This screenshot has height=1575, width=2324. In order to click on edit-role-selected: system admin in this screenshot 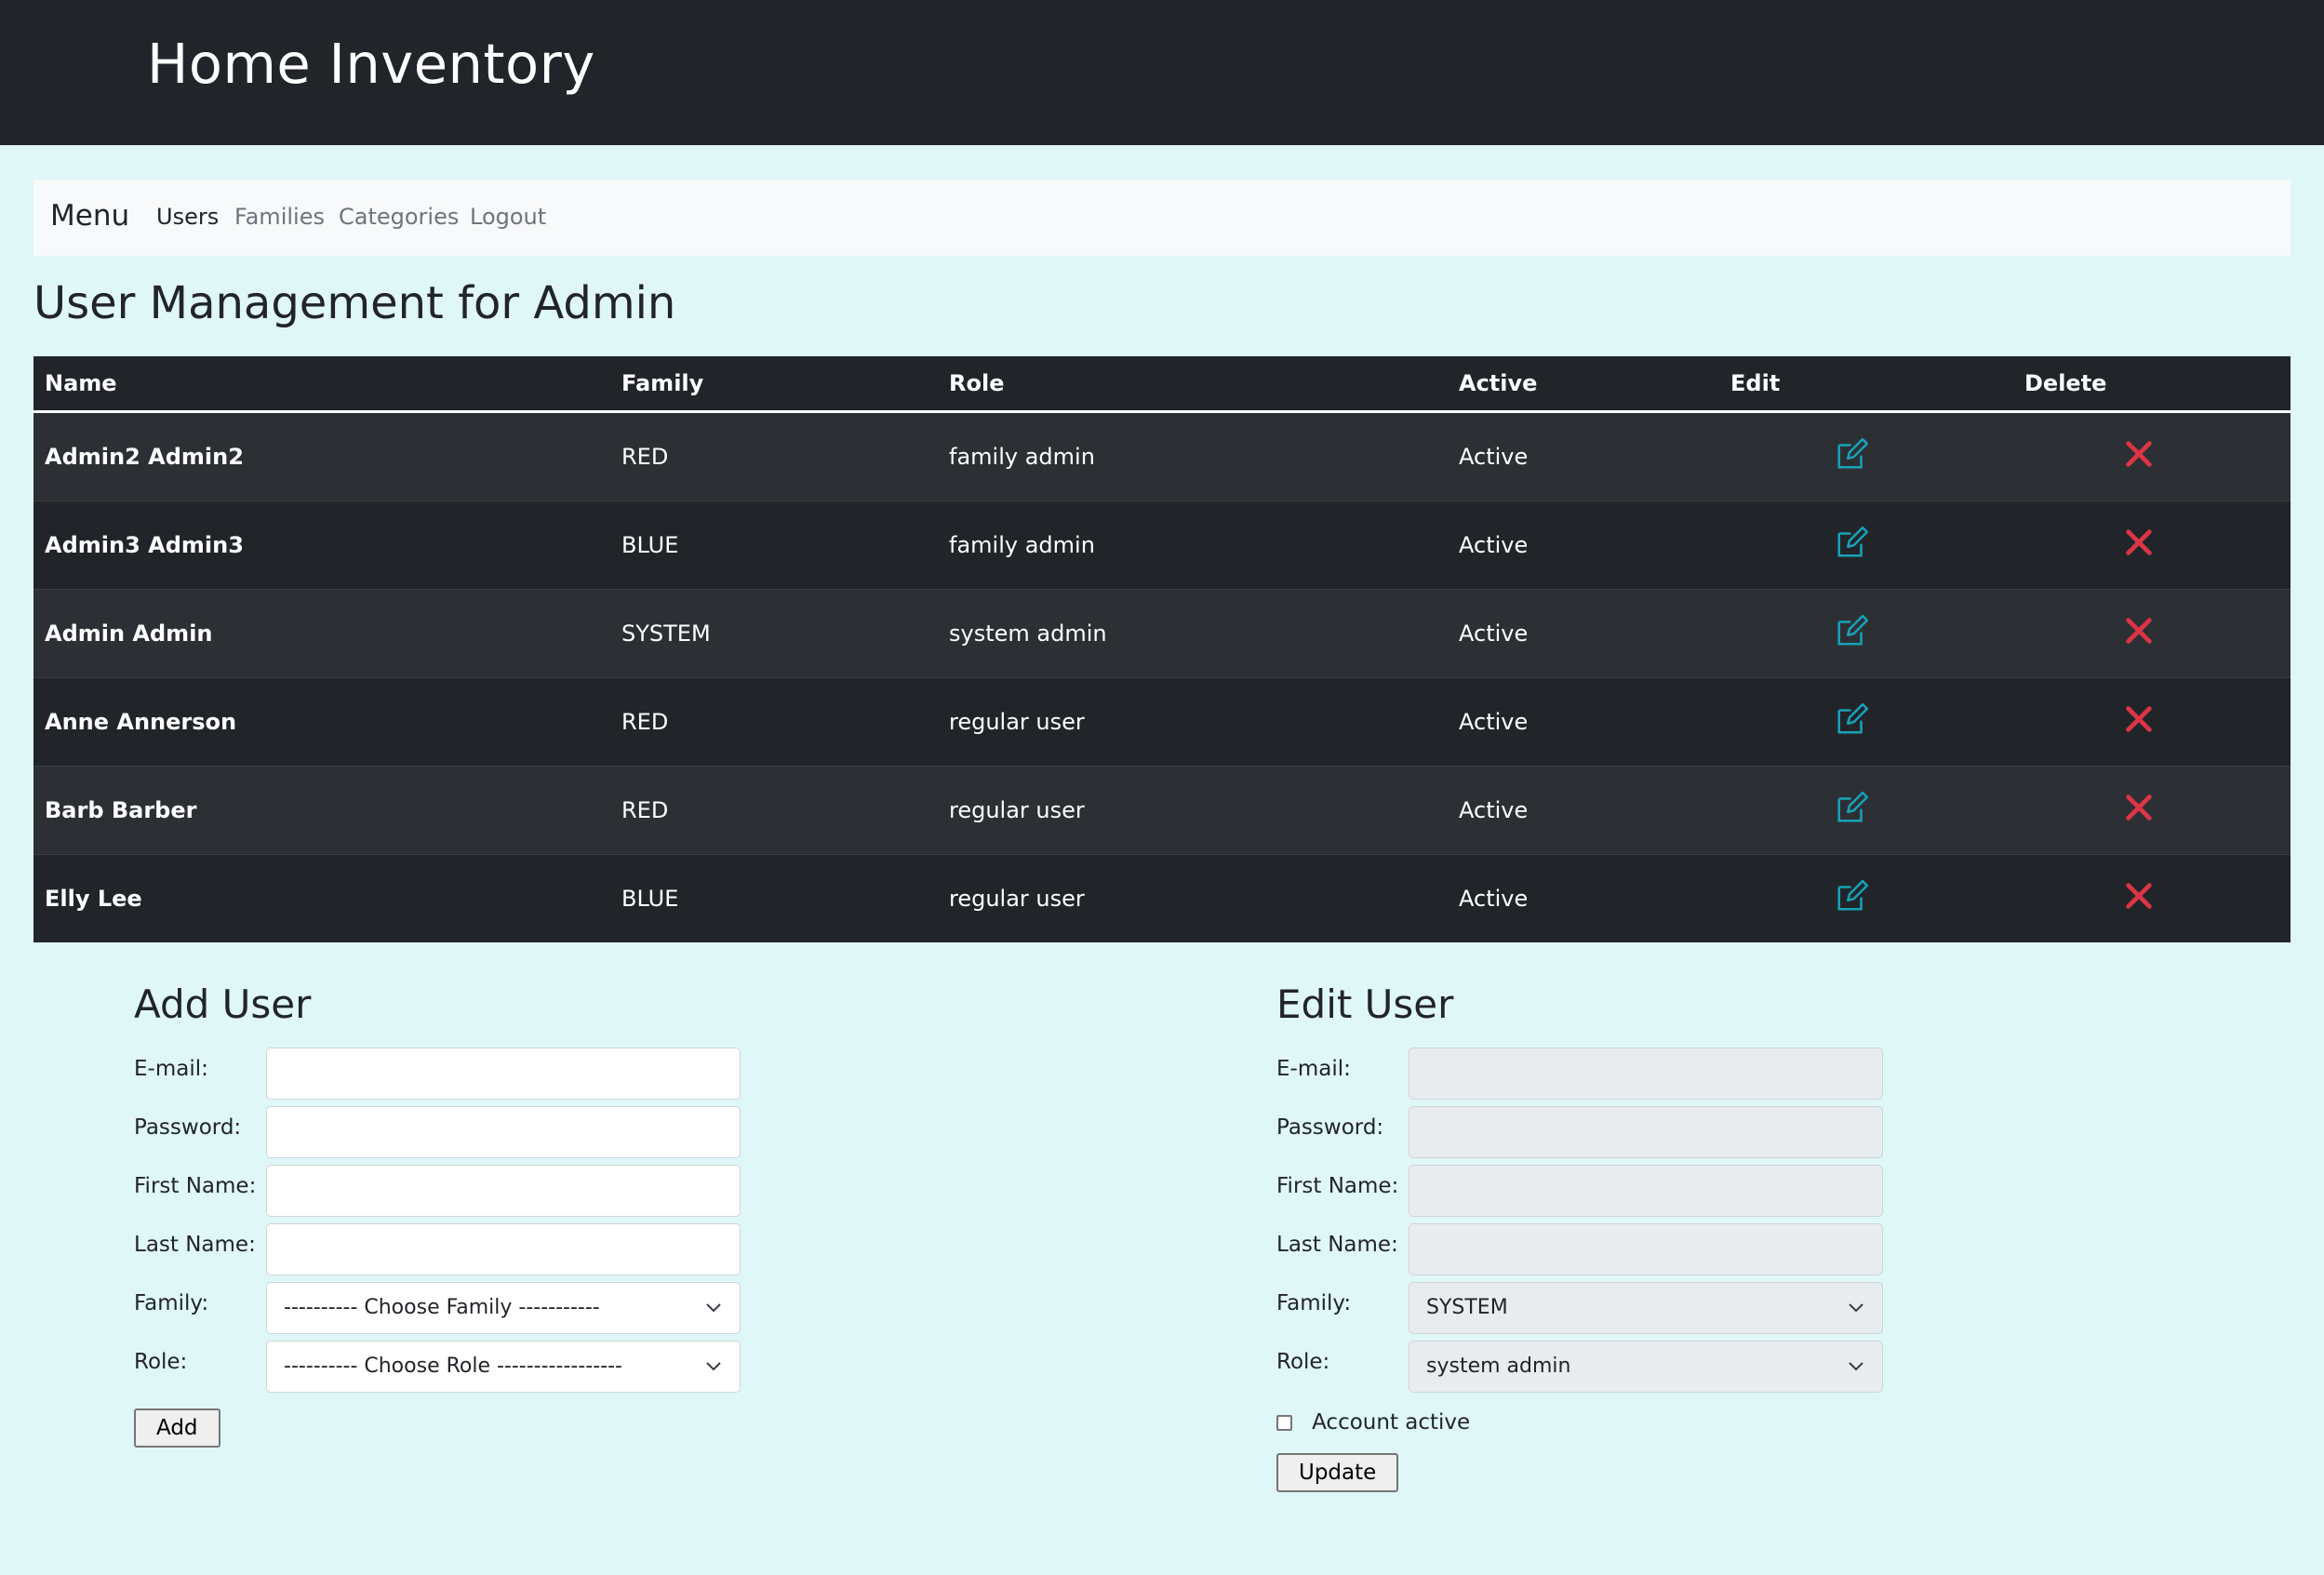, I will do `click(1498, 1366)`.